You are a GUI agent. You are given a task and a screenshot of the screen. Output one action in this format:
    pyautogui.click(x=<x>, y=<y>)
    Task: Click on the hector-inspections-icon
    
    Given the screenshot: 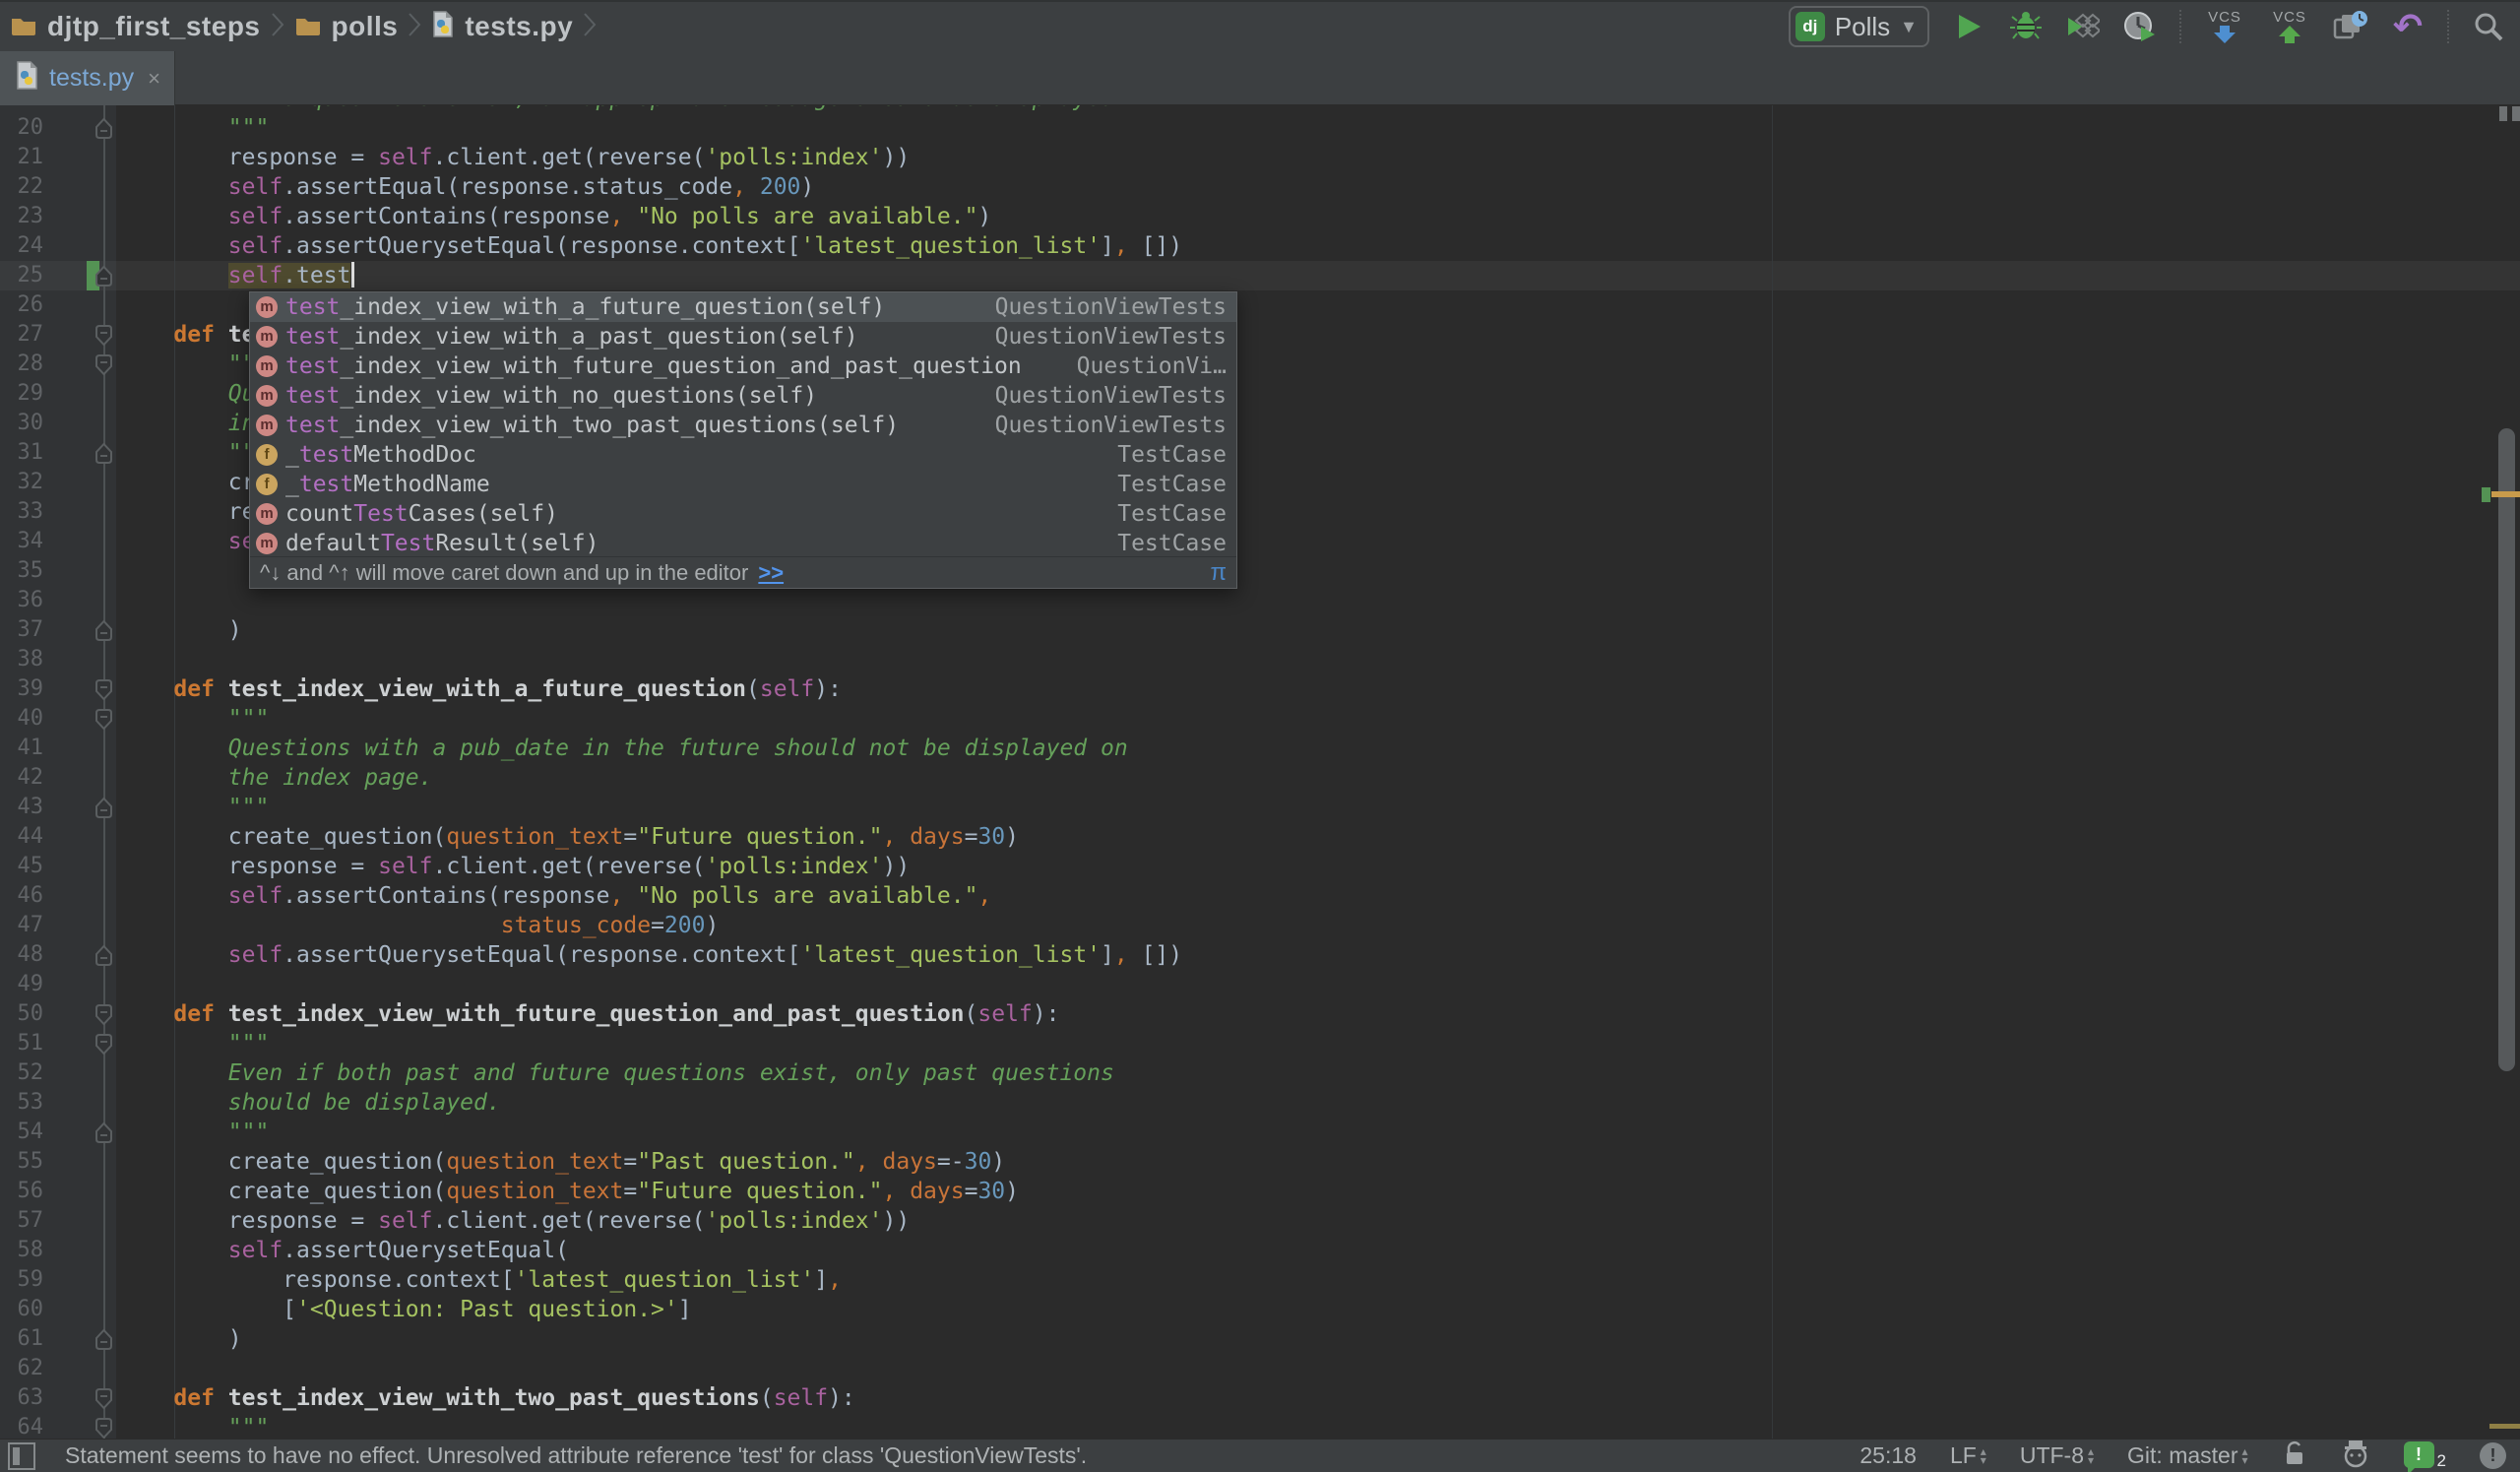 What is the action you would take?
    pyautogui.click(x=2355, y=1455)
    